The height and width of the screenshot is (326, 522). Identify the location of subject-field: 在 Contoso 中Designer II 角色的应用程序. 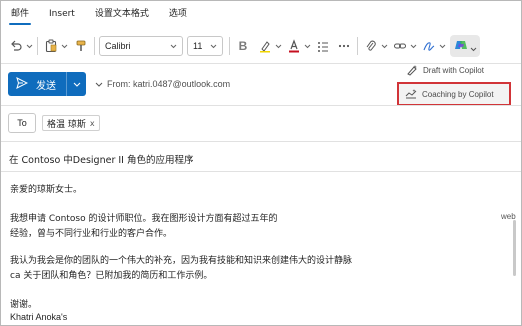
(101, 159).